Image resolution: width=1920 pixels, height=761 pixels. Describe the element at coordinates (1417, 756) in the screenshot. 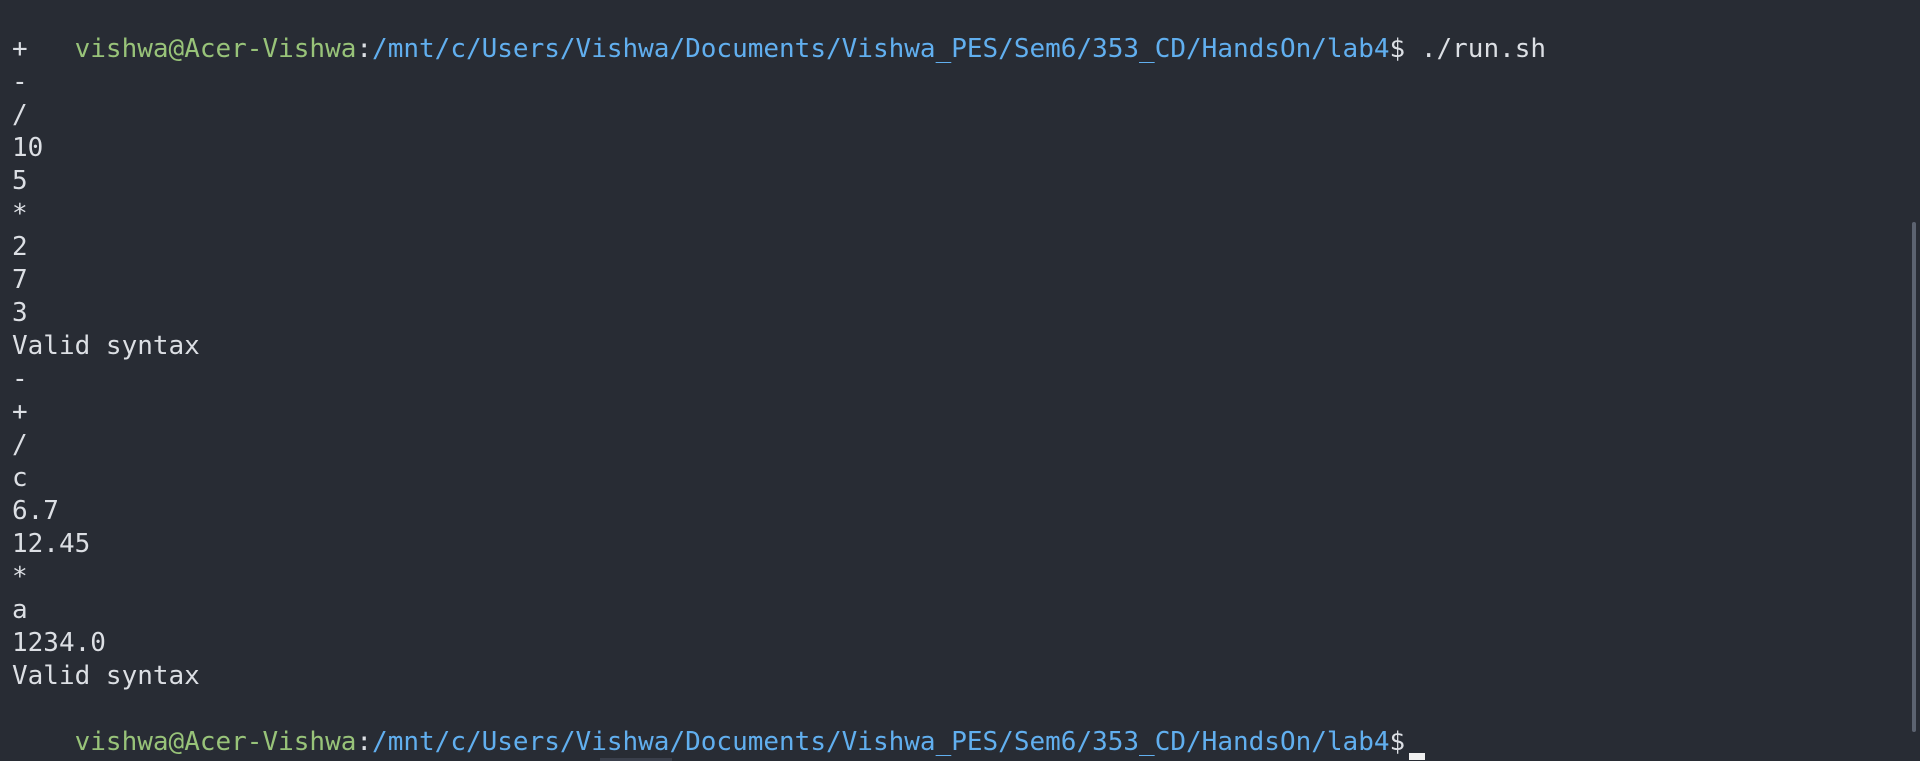

I see `text-cursor` at that location.